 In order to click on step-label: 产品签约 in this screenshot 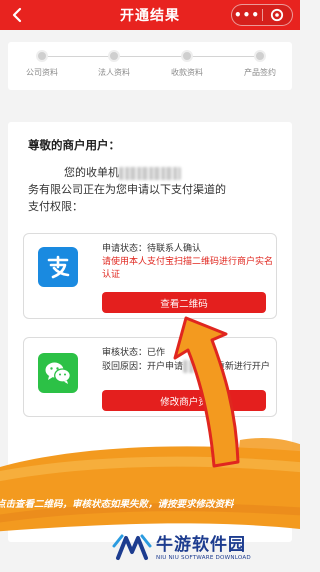, I will do `click(260, 72)`.